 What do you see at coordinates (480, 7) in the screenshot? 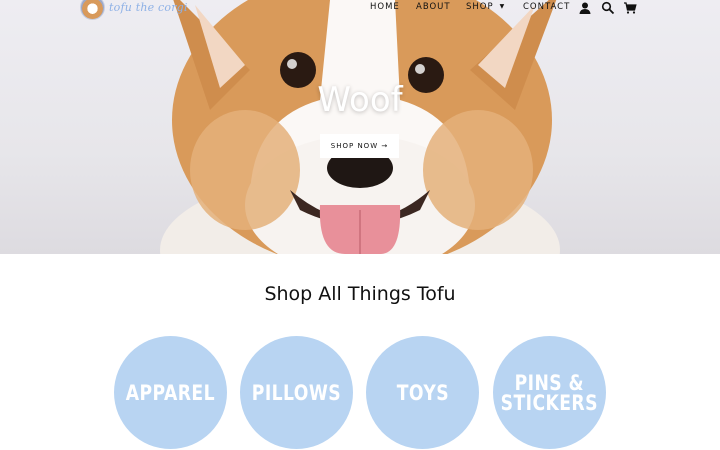
I see `nav-item-shop-label: SHOP` at bounding box center [480, 7].